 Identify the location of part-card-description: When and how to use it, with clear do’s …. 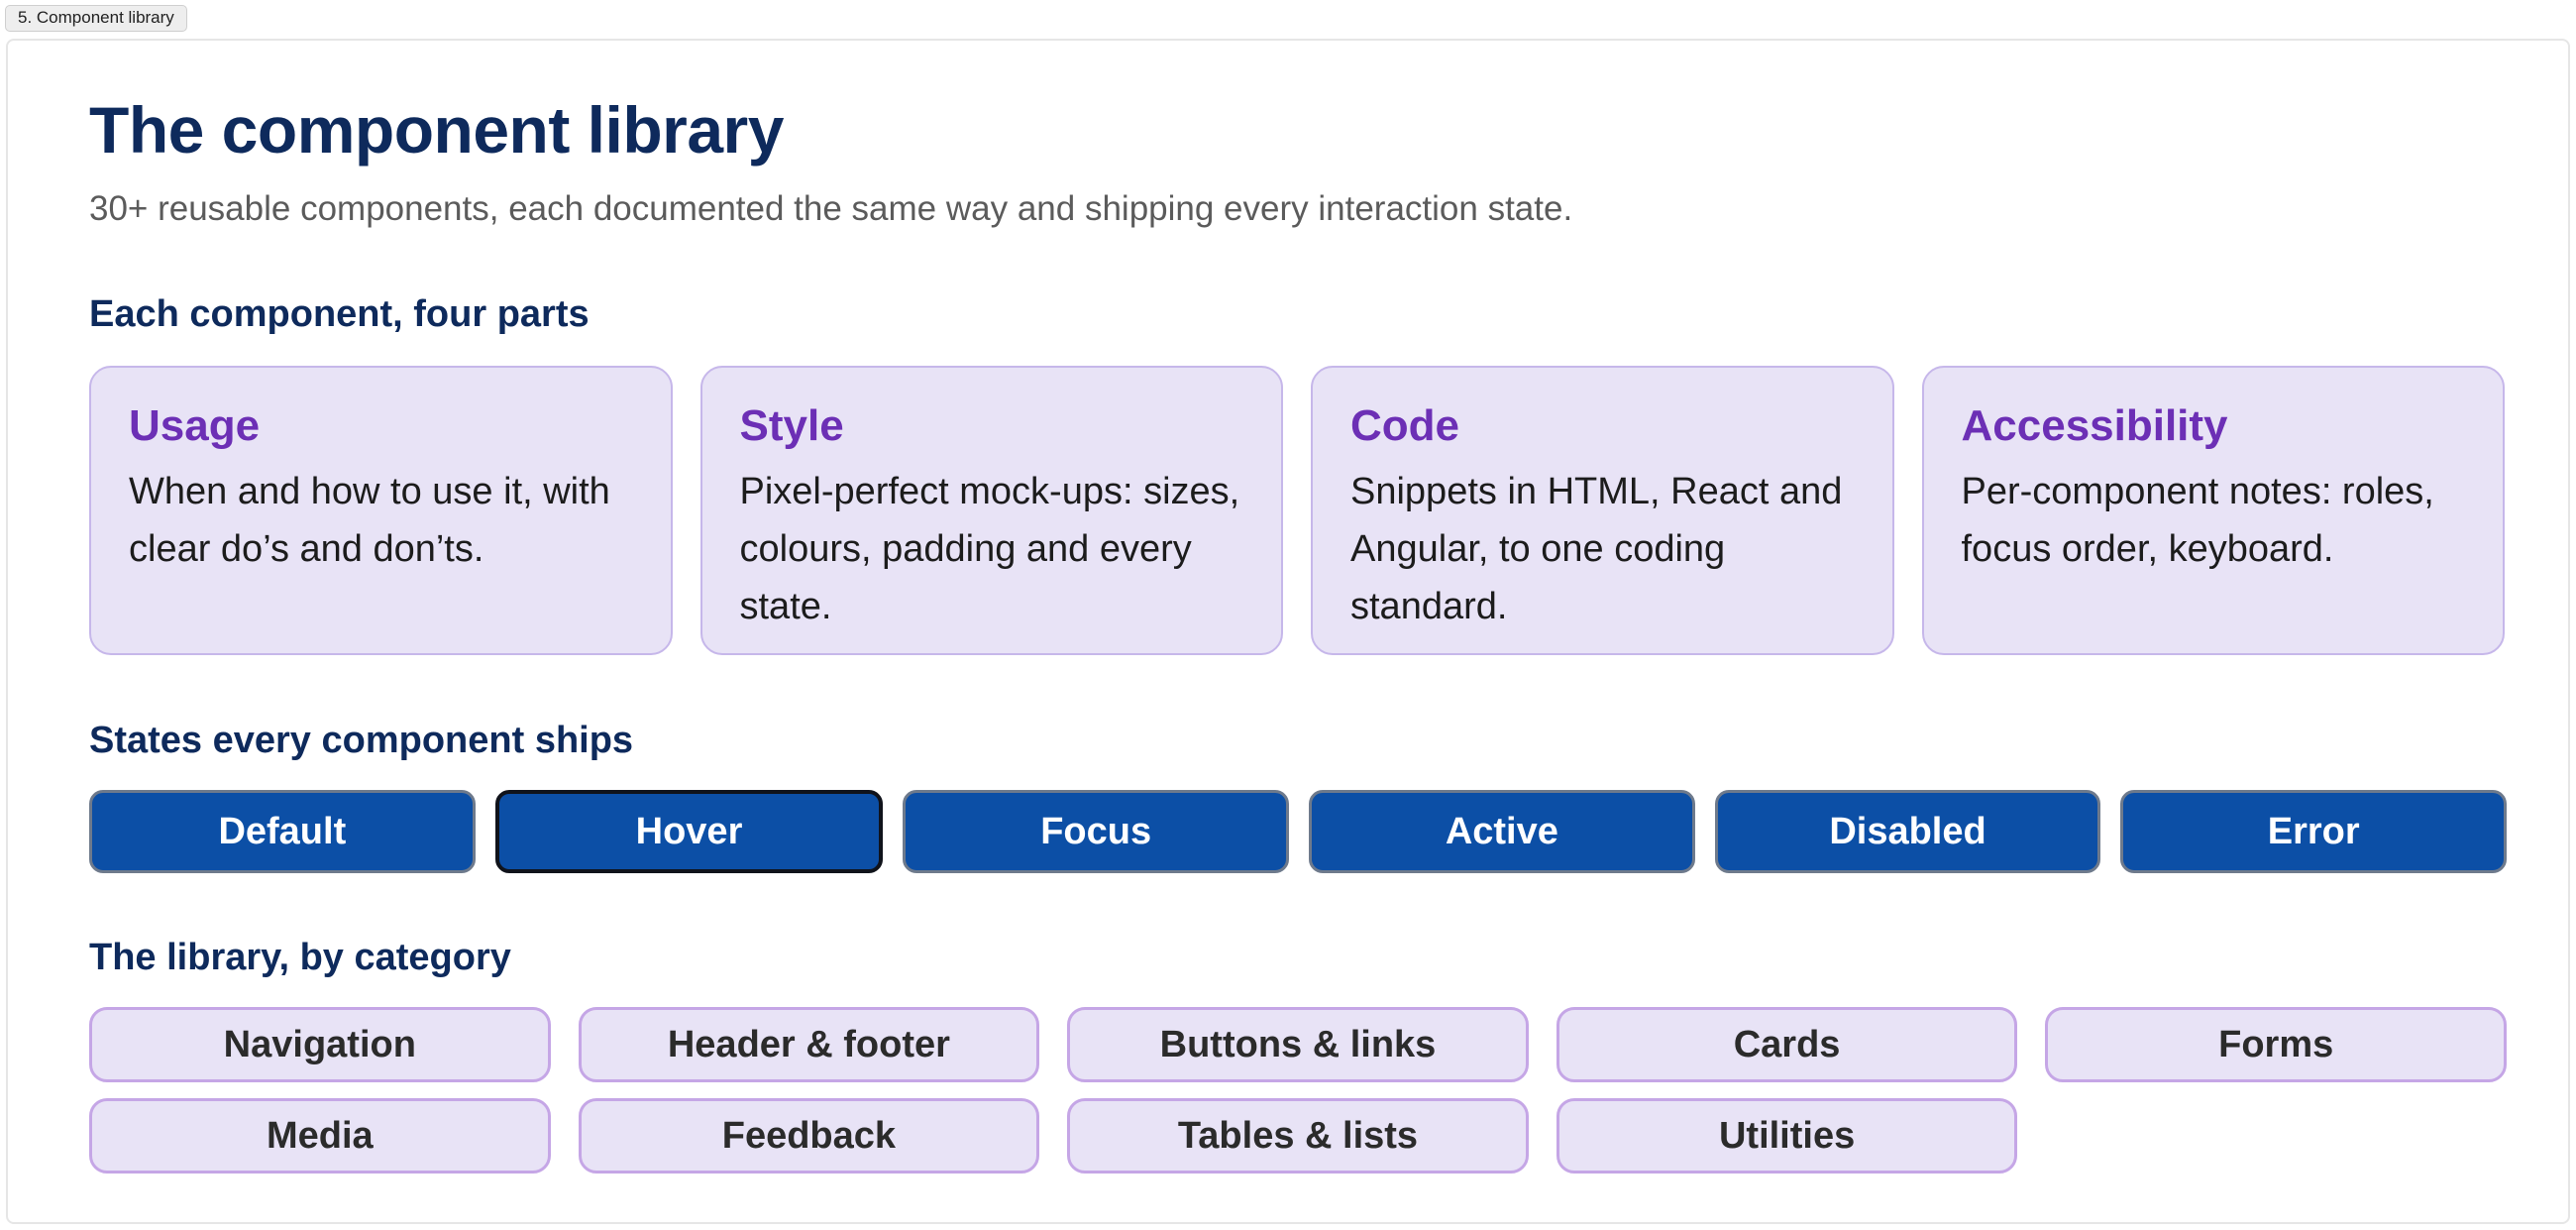
(369, 521).